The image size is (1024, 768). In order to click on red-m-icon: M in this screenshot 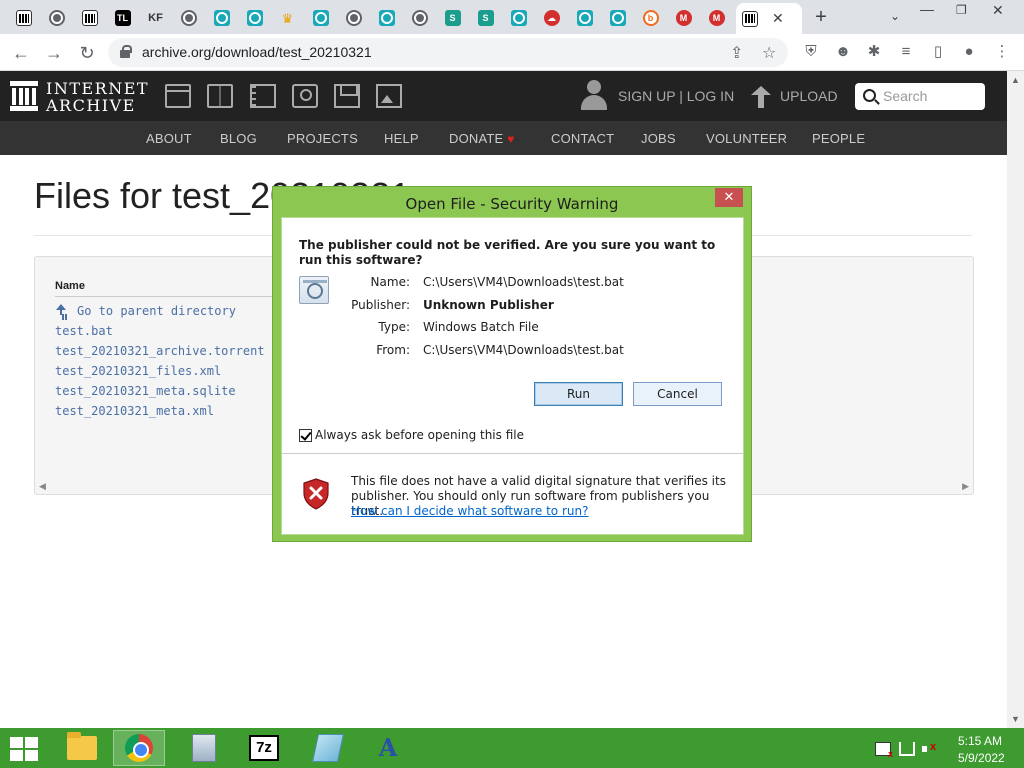, I will do `click(683, 18)`.